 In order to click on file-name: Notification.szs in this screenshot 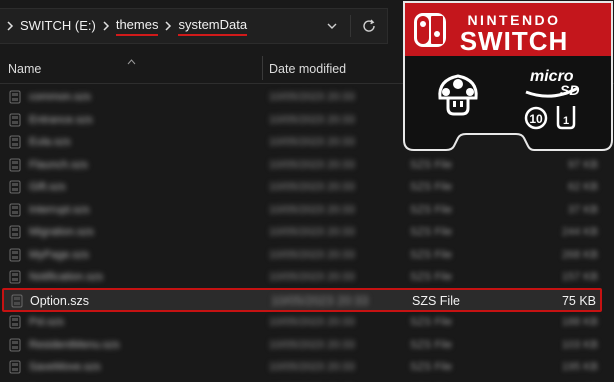, I will do `click(66, 277)`.